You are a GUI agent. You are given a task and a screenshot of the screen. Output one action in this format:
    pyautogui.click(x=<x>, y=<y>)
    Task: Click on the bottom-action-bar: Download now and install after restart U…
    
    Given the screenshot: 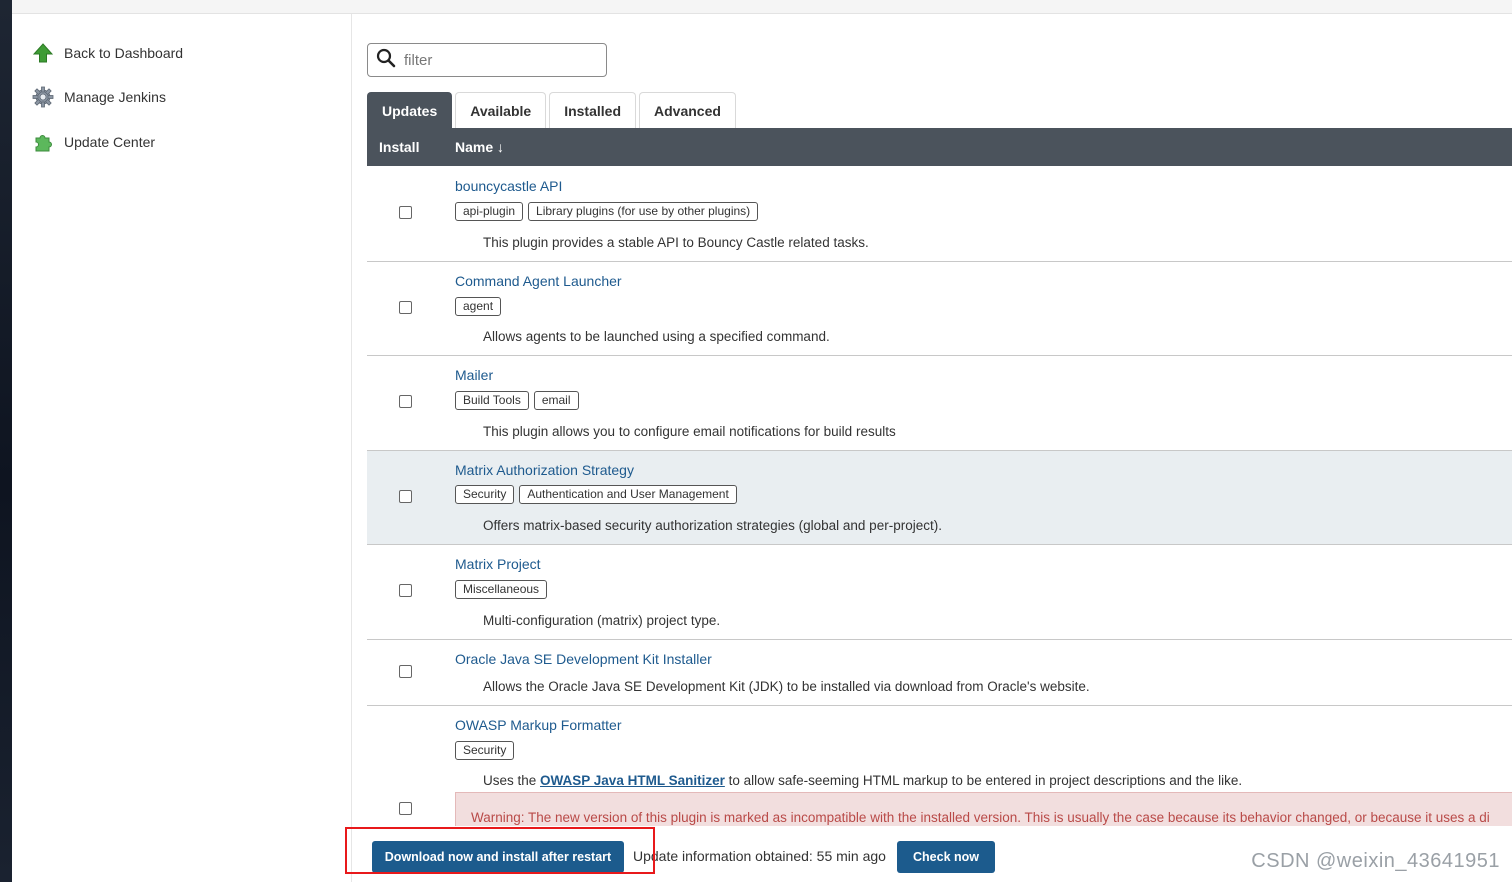 What is the action you would take?
    pyautogui.click(x=928, y=854)
    